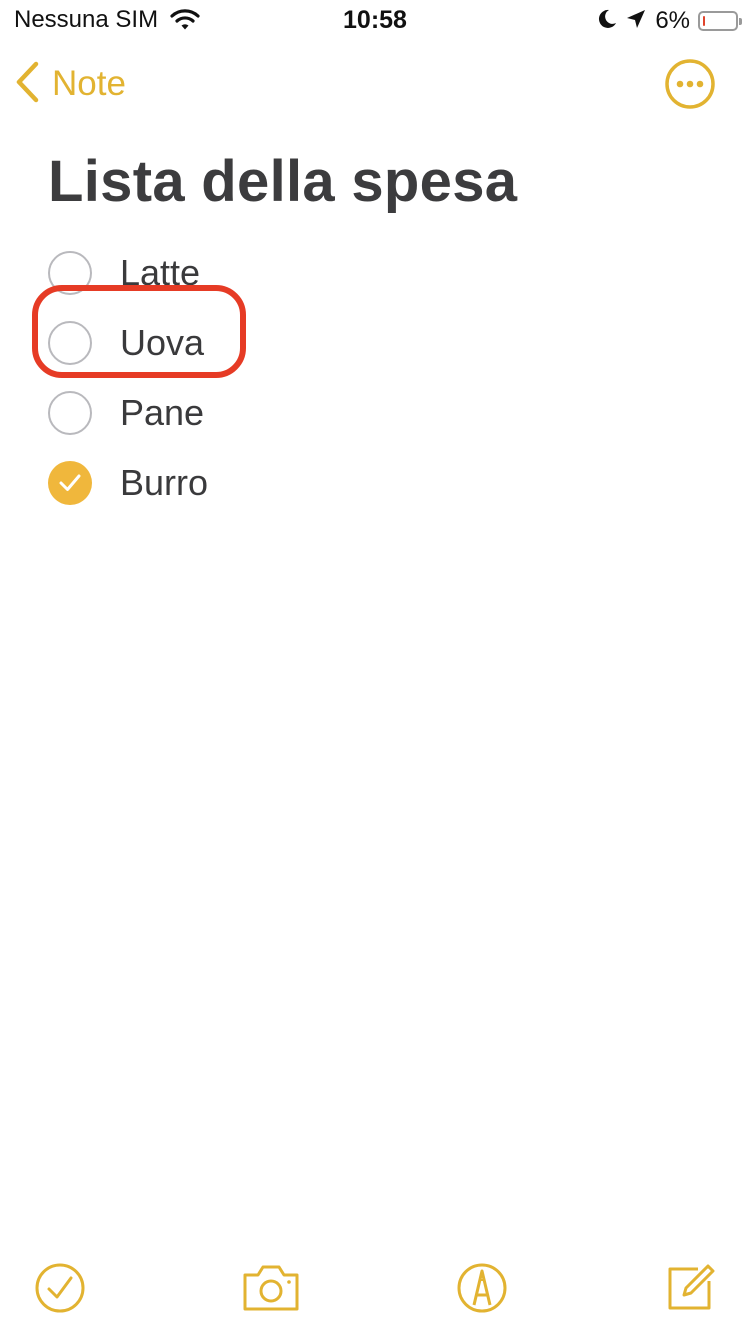 This screenshot has height=1334, width=750. Describe the element at coordinates (375, 84) in the screenshot. I see `navigation-bar: Note` at that location.